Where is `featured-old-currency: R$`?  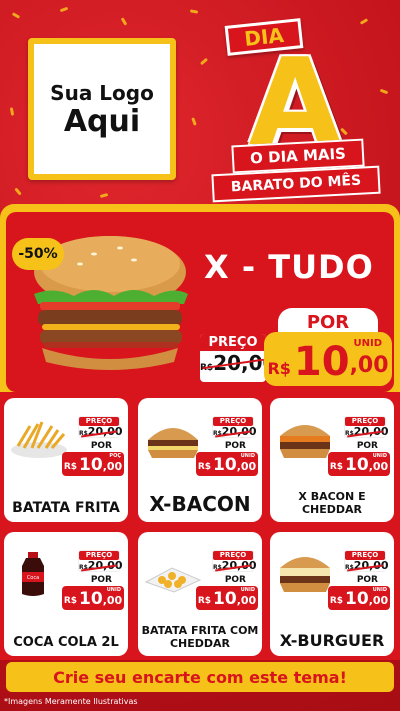
featured-old-currency: R$ is located at coordinates (207, 368).